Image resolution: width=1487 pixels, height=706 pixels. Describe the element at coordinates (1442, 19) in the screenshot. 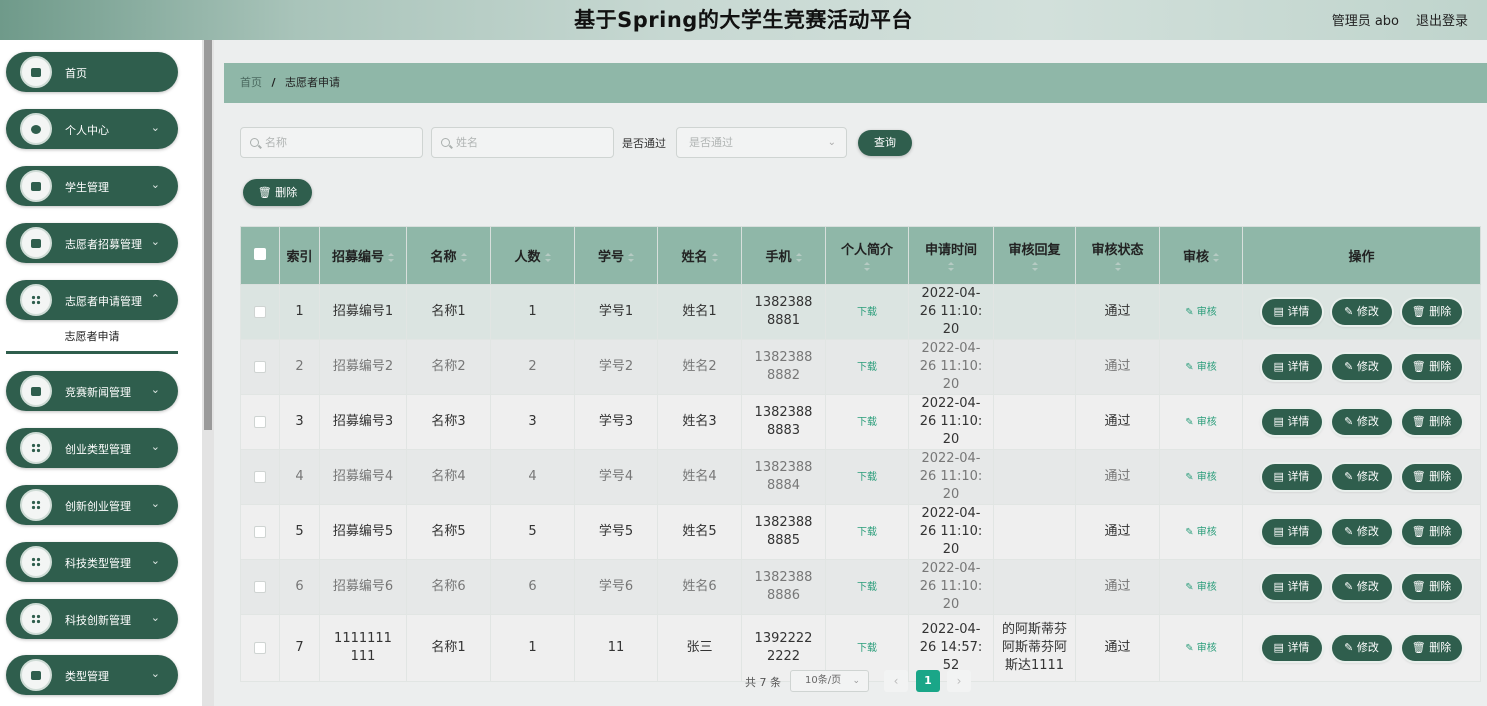

I see `logout-link: 退出登录` at that location.